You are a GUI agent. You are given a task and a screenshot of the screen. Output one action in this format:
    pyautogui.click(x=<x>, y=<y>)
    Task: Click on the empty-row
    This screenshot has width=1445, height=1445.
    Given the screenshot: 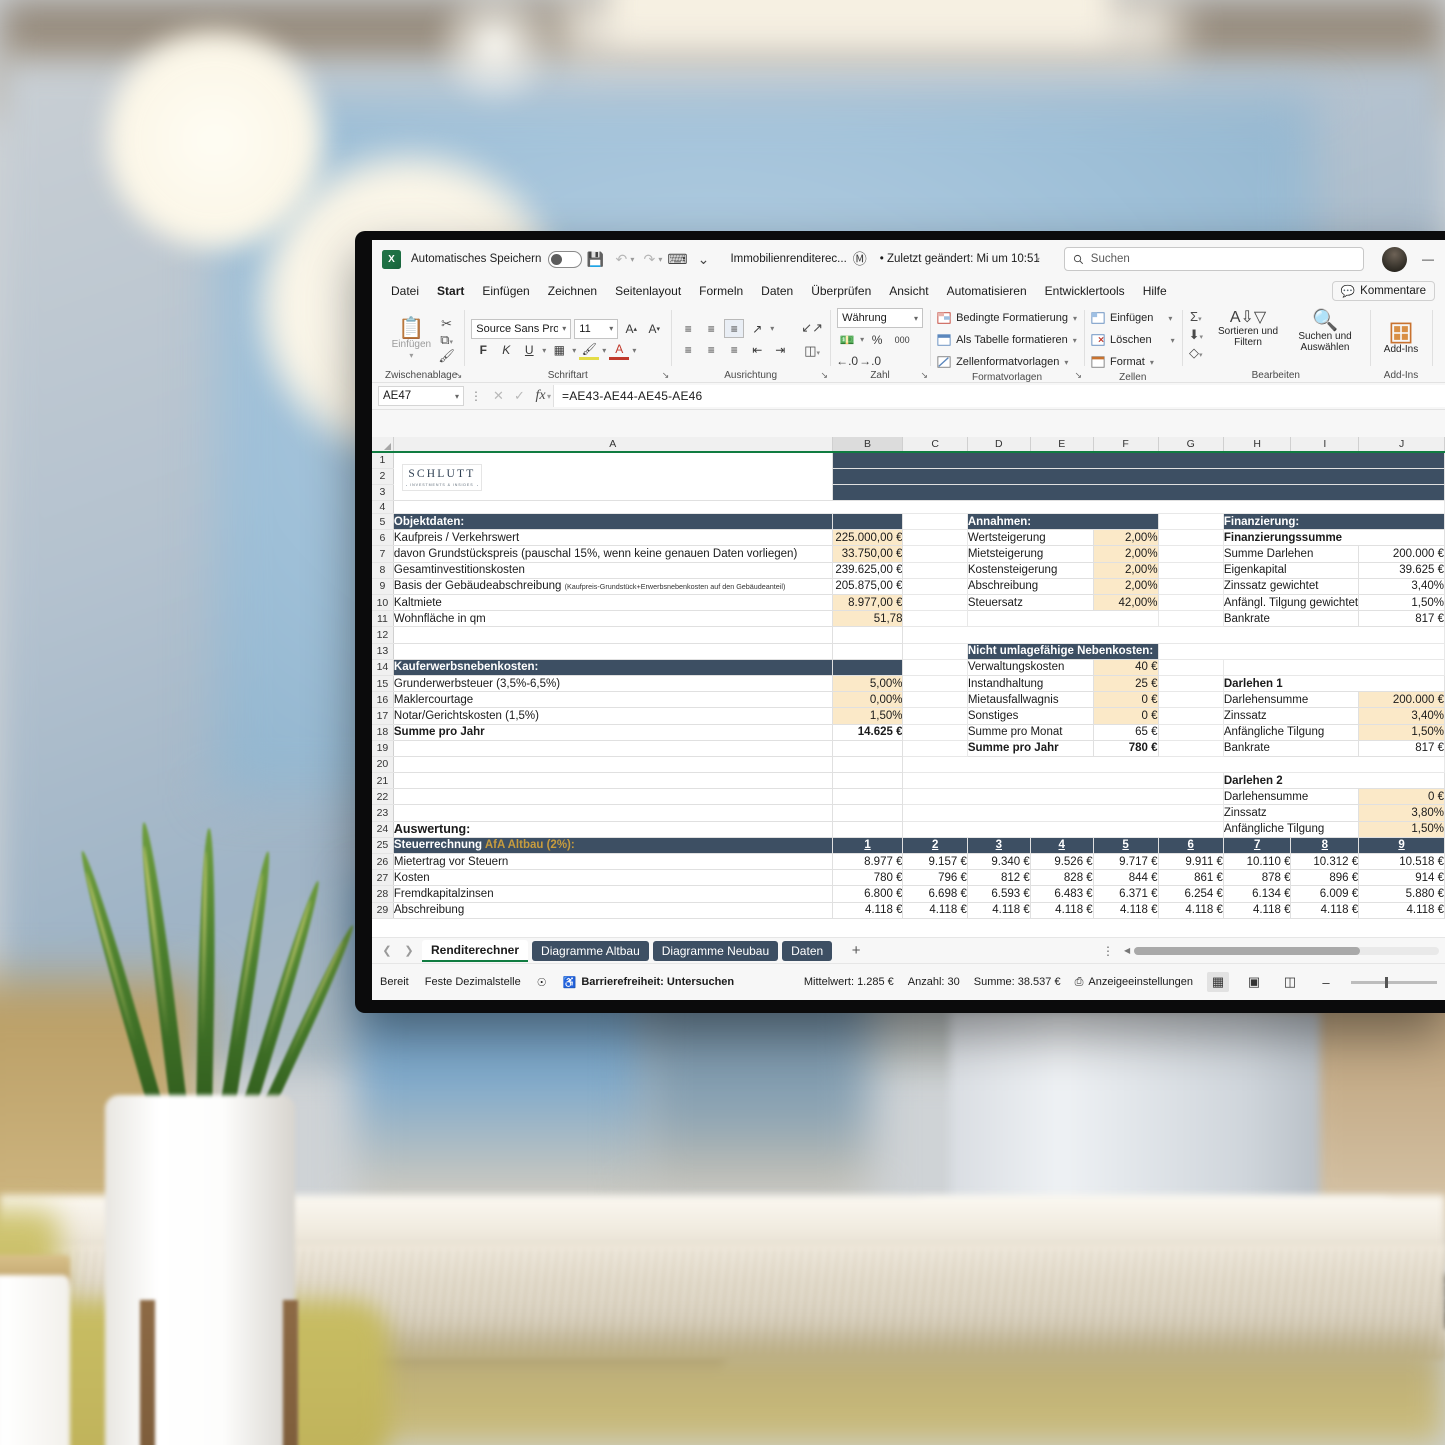 What is the action you would take?
    pyautogui.click(x=919, y=507)
    